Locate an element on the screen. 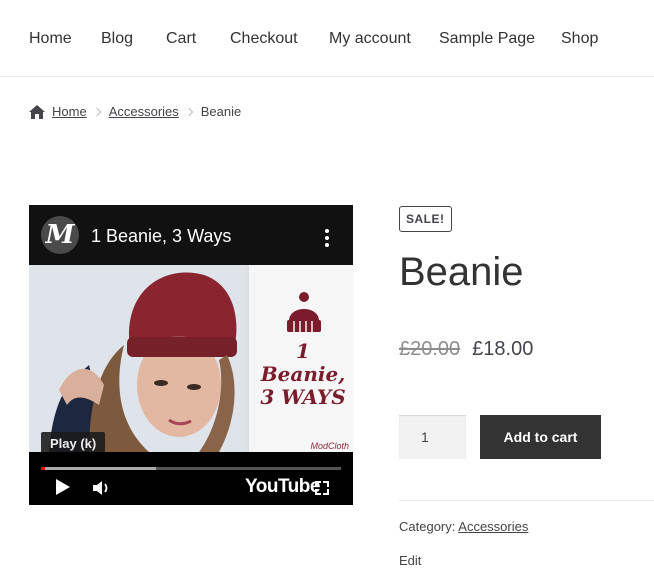 This screenshot has width=654, height=568. nav-checkout: Checkout is located at coordinates (264, 39).